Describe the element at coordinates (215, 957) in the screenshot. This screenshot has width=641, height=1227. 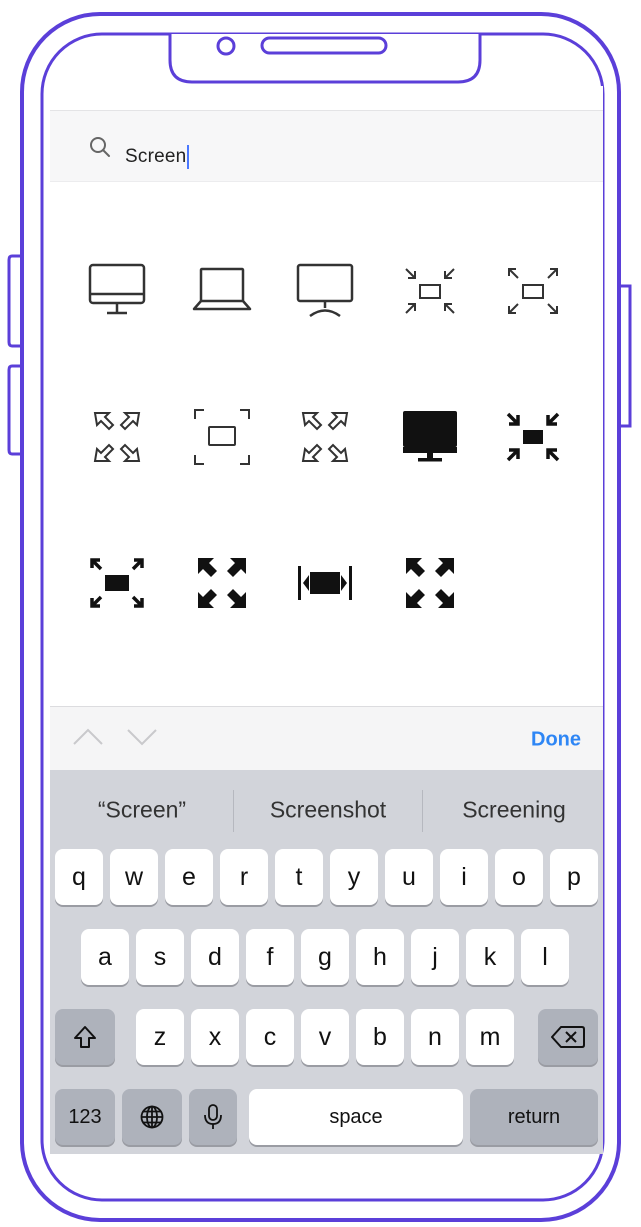
I see `key-d: d` at that location.